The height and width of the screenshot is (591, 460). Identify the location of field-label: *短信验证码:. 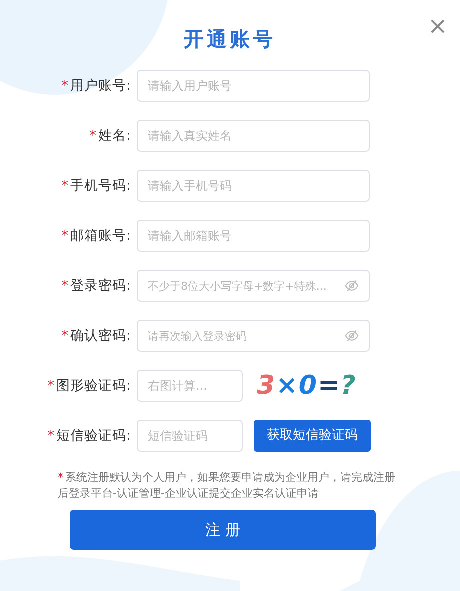
(89, 436).